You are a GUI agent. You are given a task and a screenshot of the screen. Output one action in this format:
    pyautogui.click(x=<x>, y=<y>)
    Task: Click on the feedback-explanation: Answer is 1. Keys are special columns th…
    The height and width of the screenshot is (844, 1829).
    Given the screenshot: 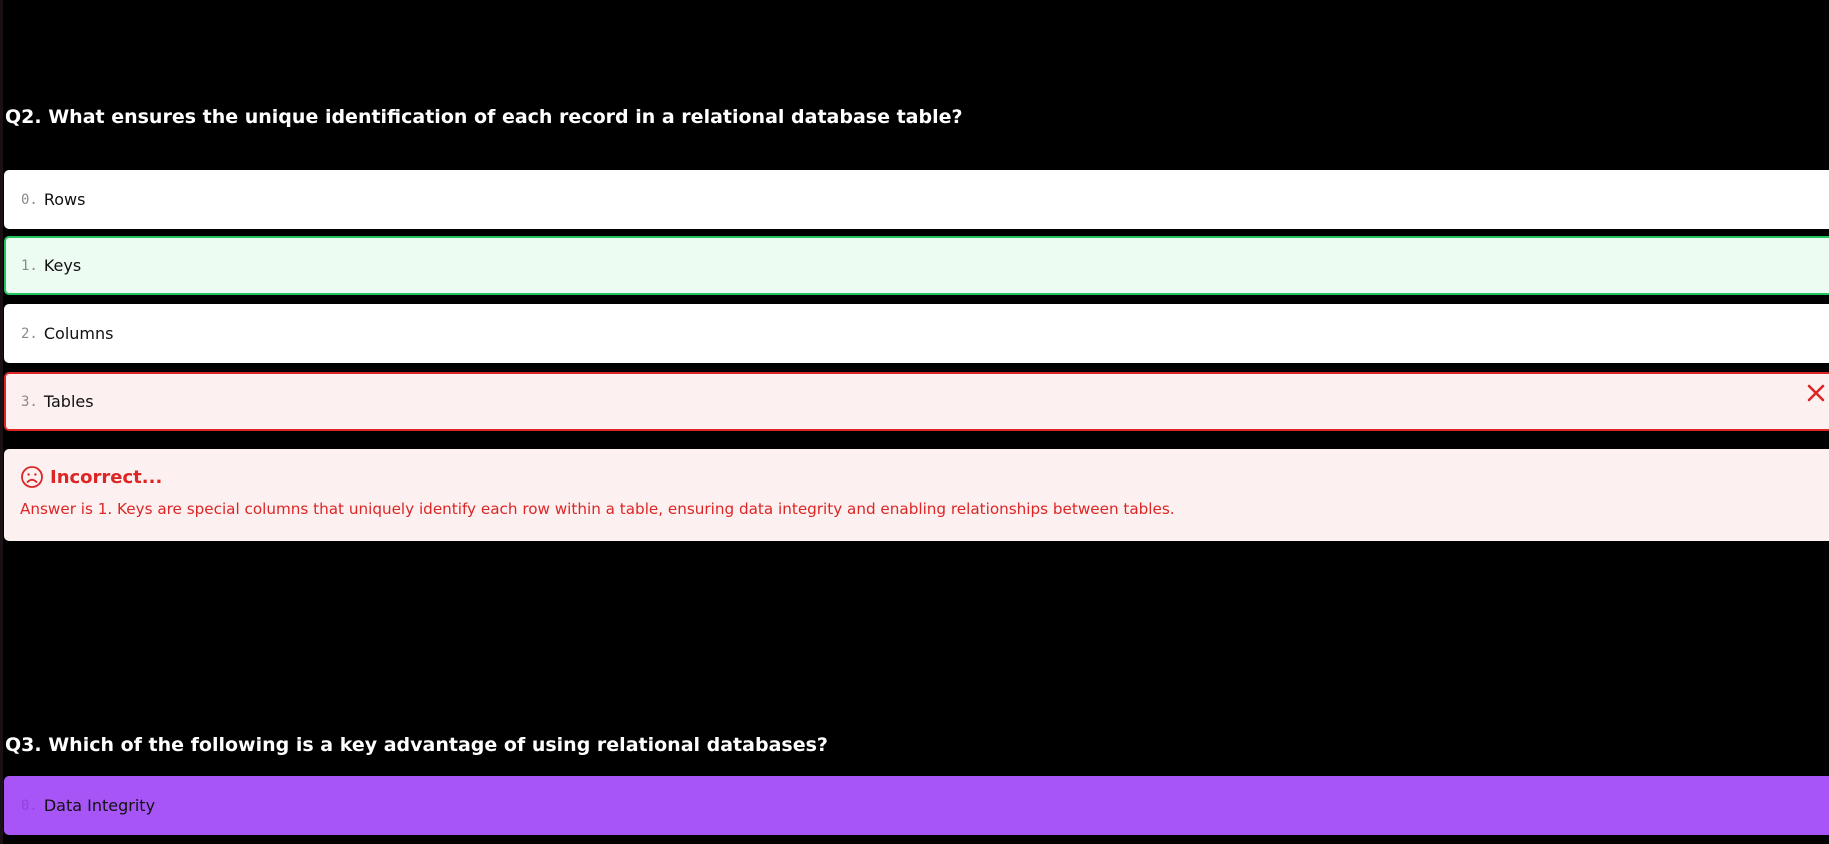 What is the action you would take?
    pyautogui.click(x=597, y=509)
    